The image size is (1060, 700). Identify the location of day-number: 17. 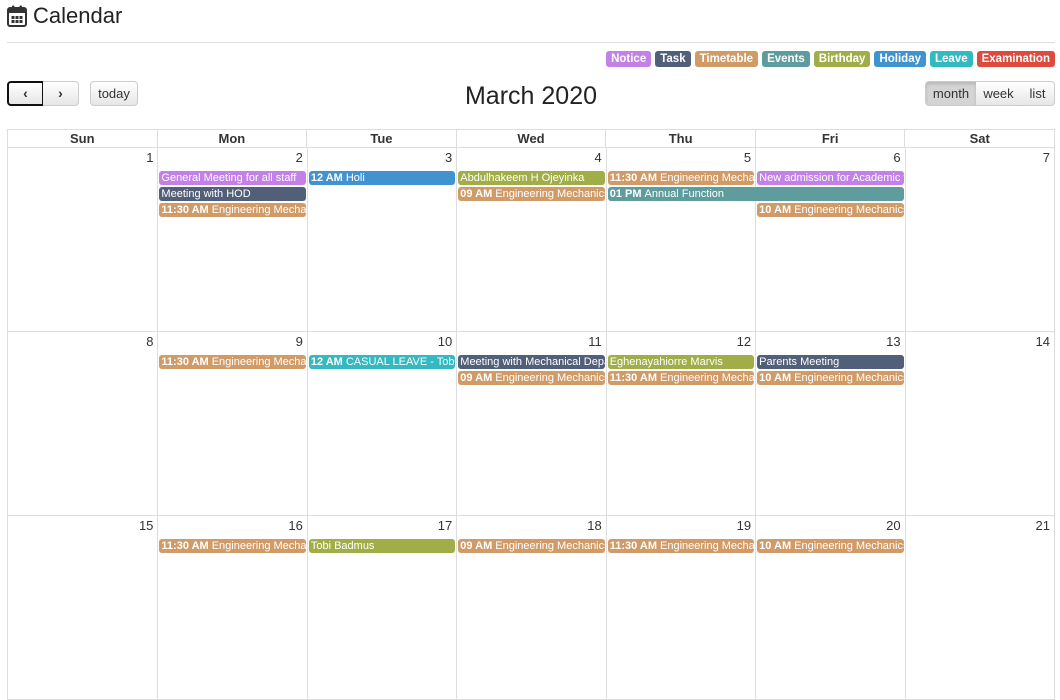
(445, 525).